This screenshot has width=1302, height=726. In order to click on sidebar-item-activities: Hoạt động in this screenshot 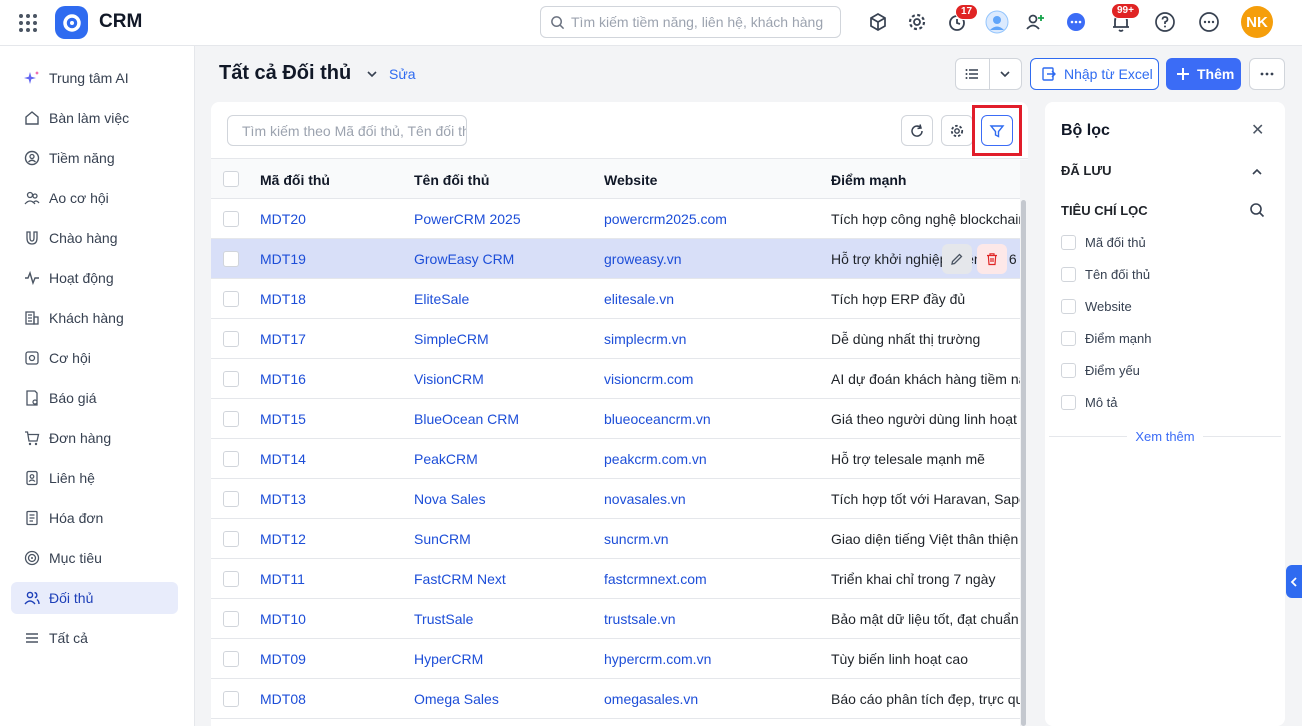, I will do `click(94, 278)`.